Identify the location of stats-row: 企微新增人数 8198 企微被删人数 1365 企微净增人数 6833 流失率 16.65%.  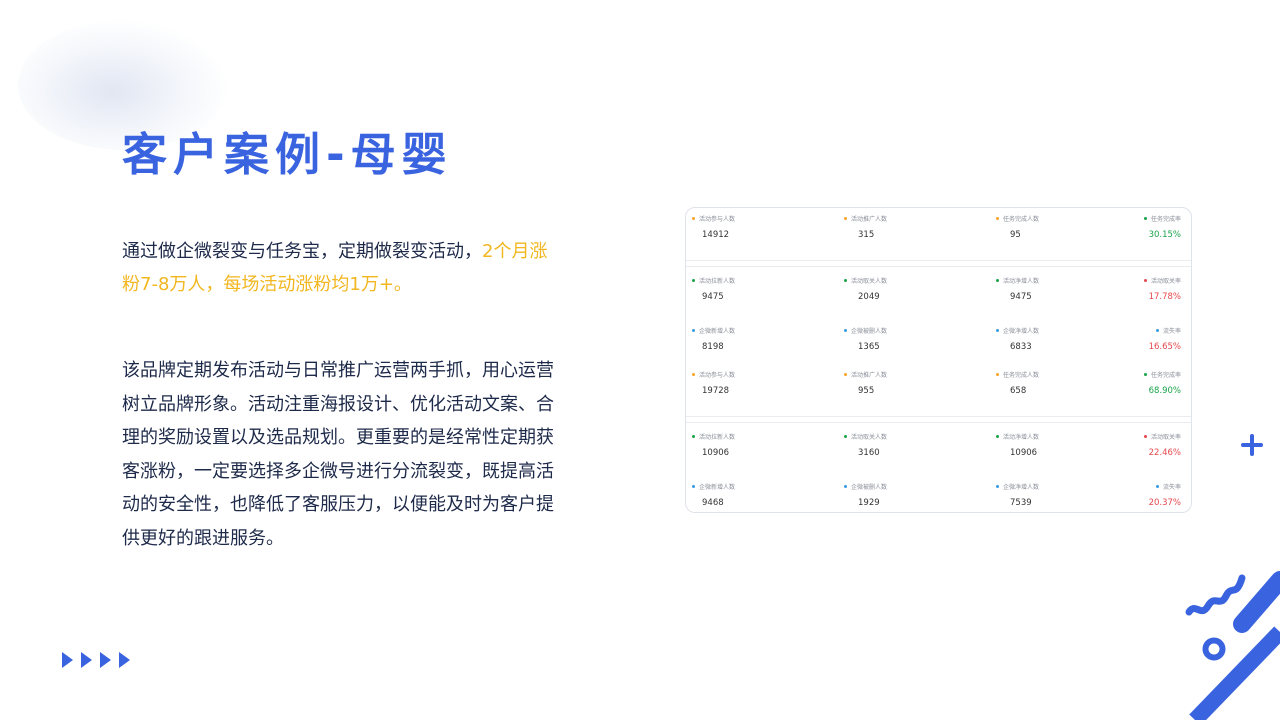
(938, 341).